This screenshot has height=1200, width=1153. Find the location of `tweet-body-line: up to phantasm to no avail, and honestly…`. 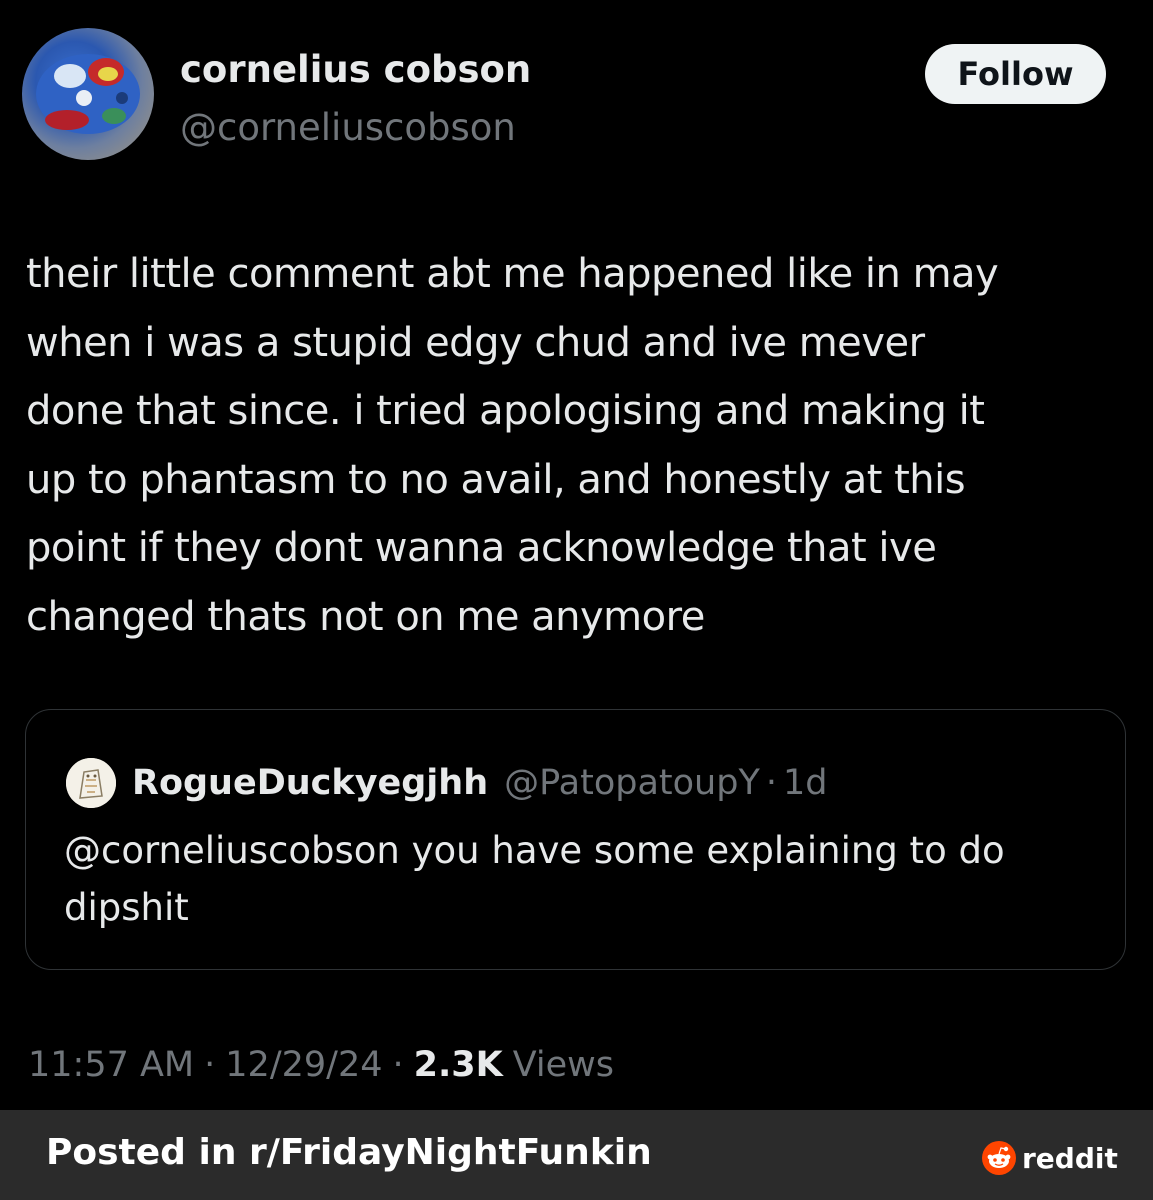

tweet-body-line: up to phantasm to no avail, and honestly… is located at coordinates (496, 479).